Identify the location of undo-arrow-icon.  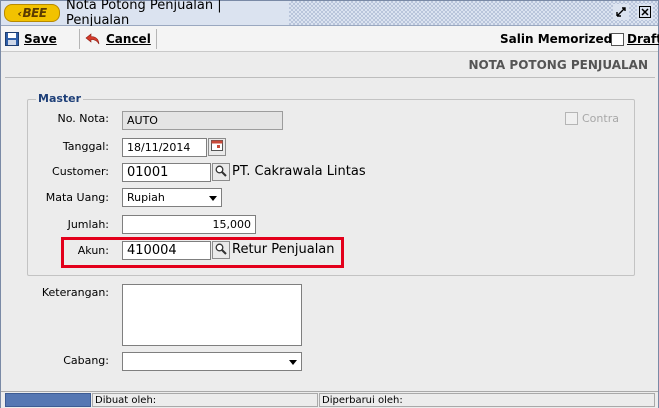
(93, 39).